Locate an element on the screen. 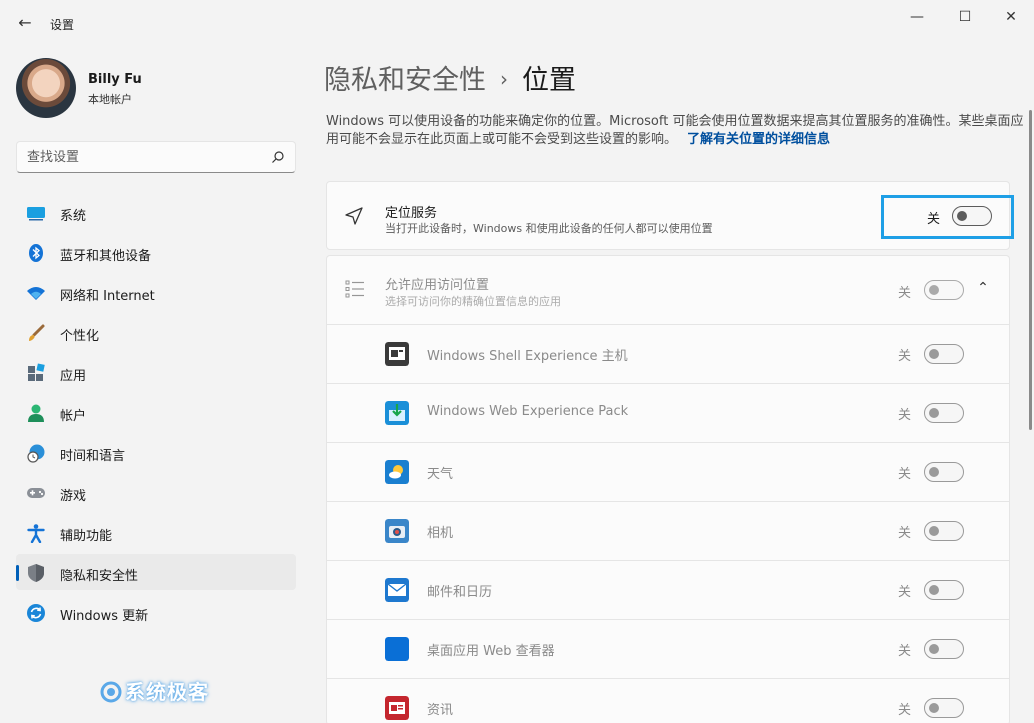  sidebar-item-label: 应用 is located at coordinates (73, 376).